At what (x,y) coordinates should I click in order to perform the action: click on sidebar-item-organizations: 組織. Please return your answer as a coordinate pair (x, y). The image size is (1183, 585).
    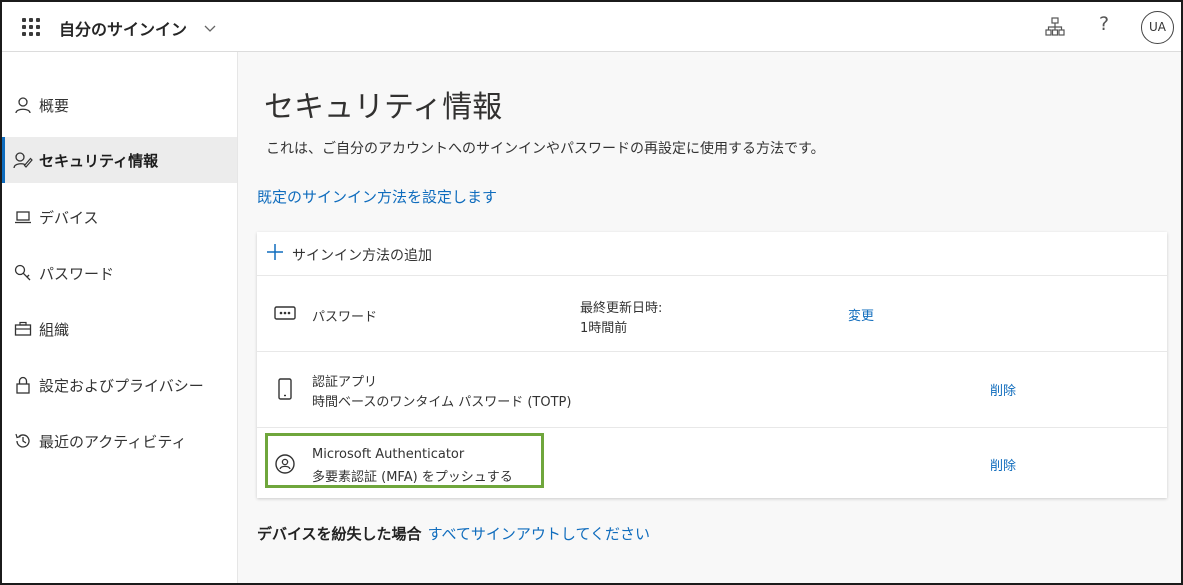
    Looking at the image, I should click on (119, 329).